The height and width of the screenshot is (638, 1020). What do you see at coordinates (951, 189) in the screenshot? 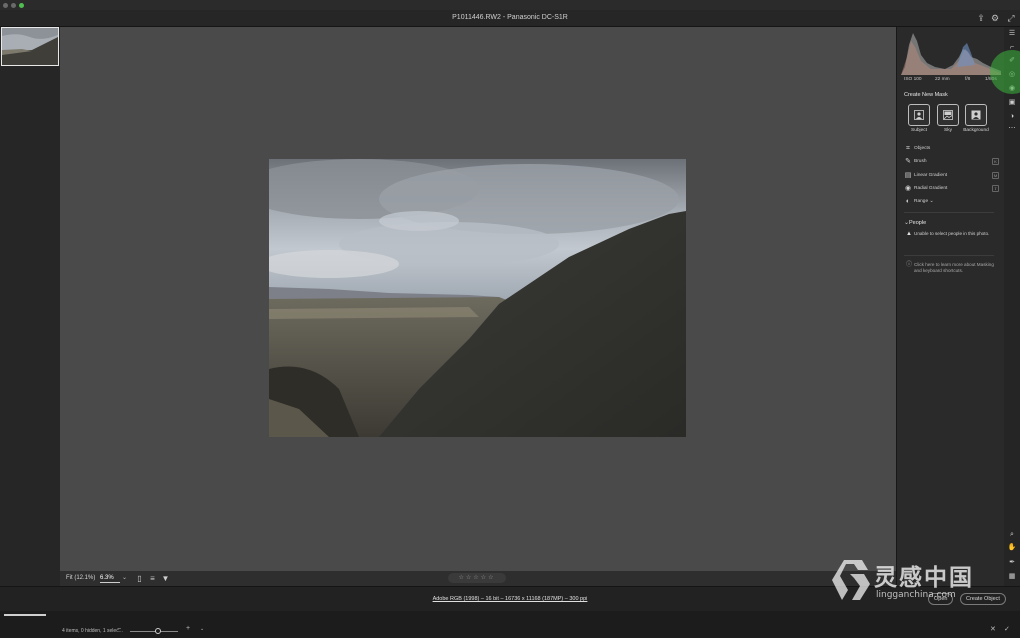
I see `mask-tool-radial-gradient: ◉ Radial Gradient ⇧` at bounding box center [951, 189].